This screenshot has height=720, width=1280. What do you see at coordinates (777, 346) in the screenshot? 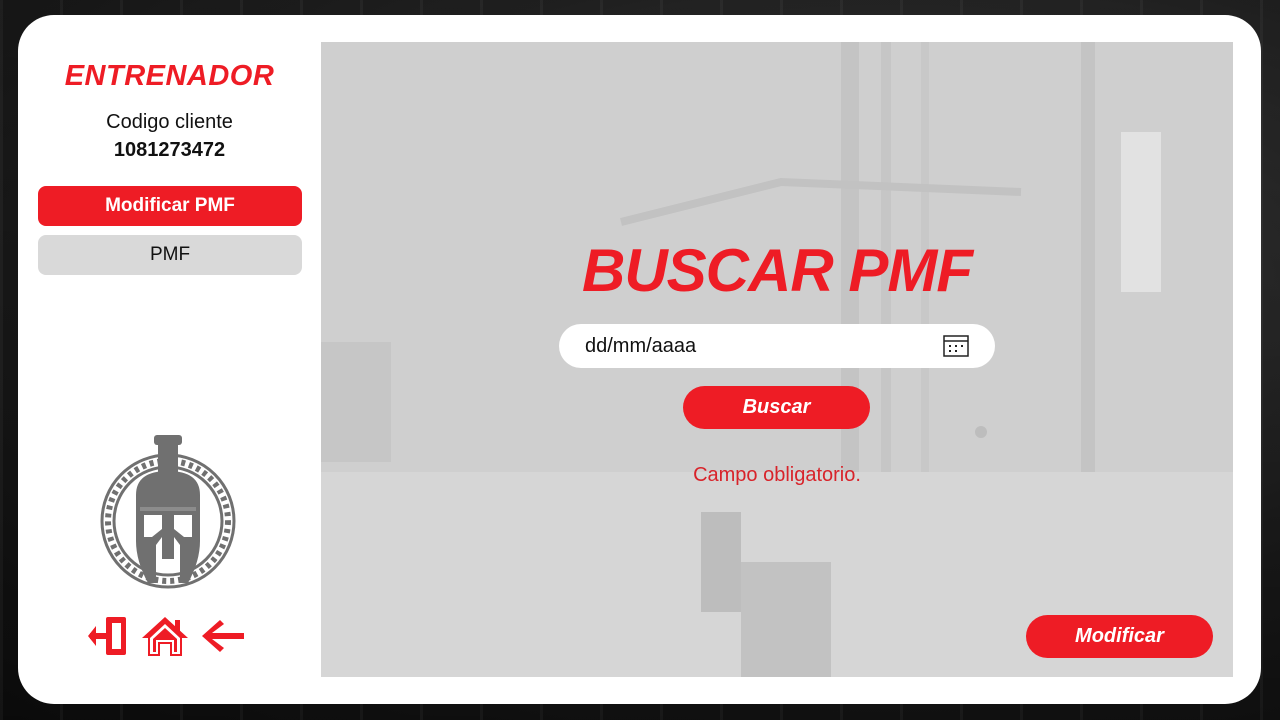
I see `date-field: dd/mm/aaaa` at bounding box center [777, 346].